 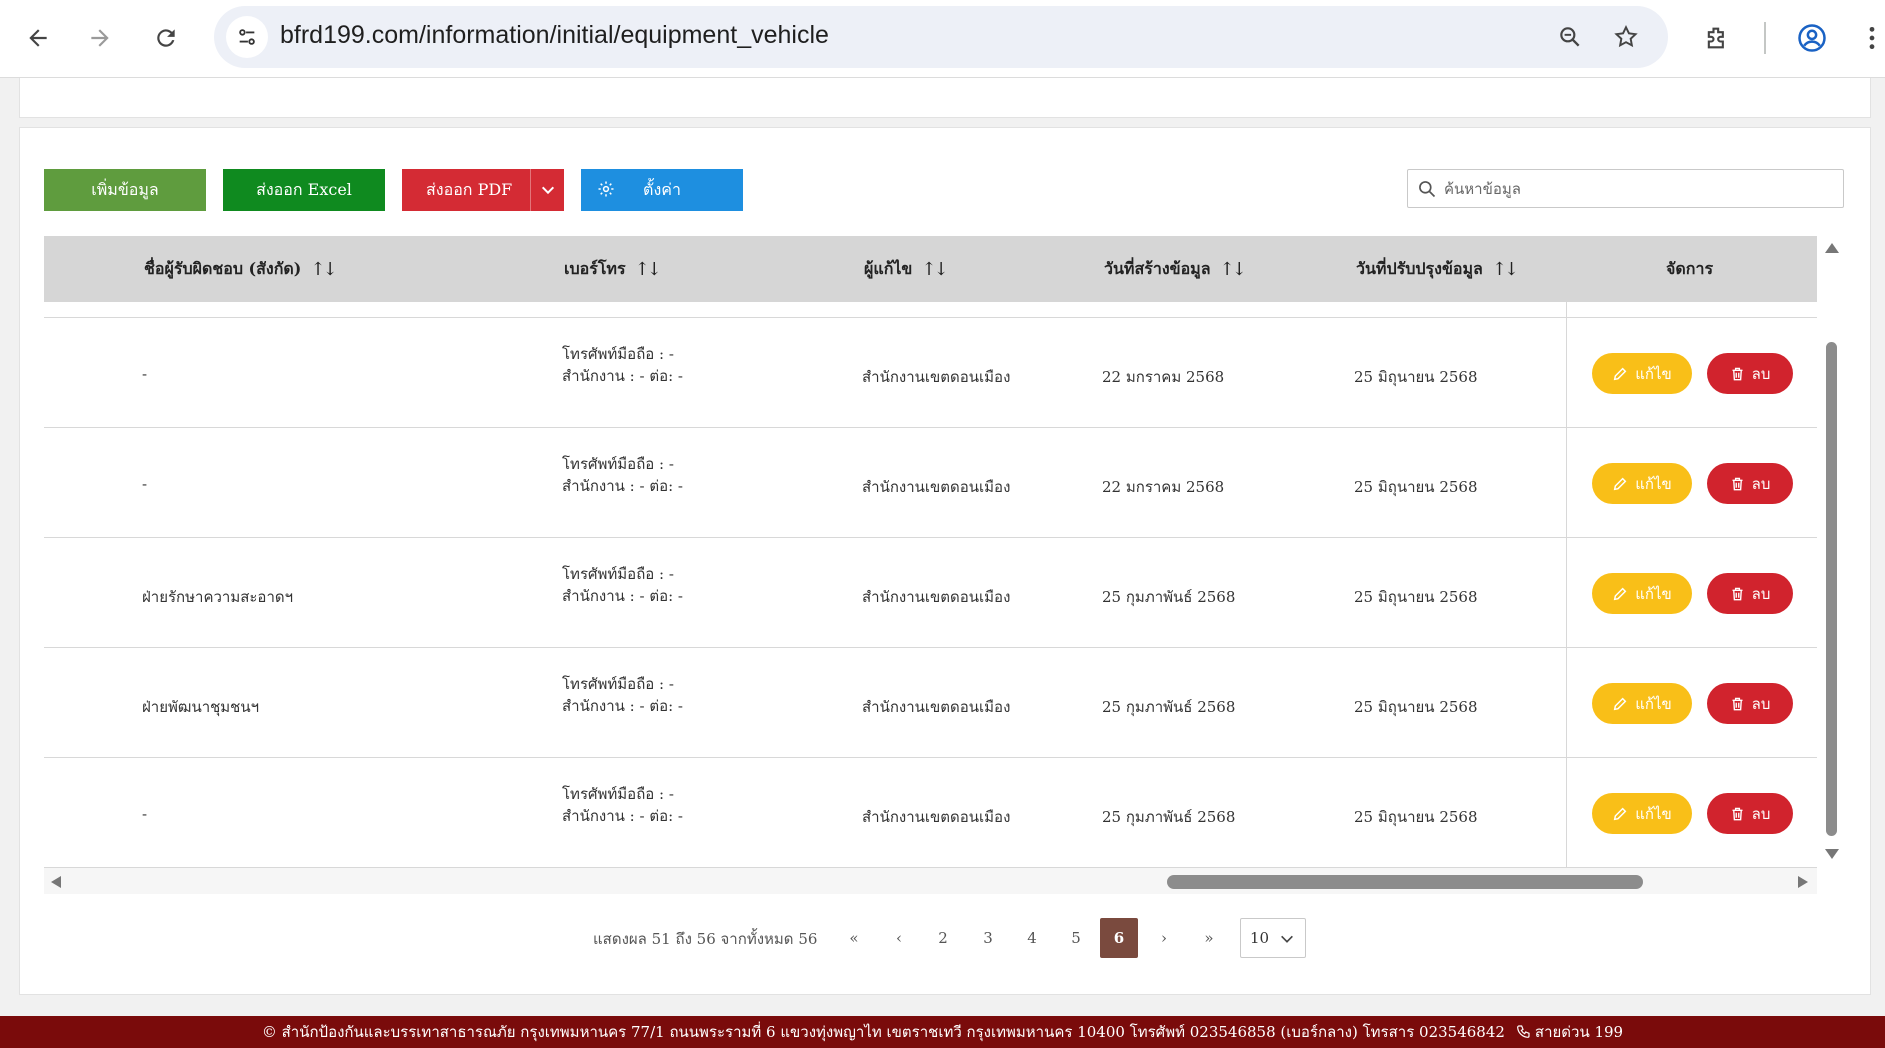 I want to click on column-owner-label: ชื่อผู้รับผิดชอบ (สังกัด), so click(x=223, y=268).